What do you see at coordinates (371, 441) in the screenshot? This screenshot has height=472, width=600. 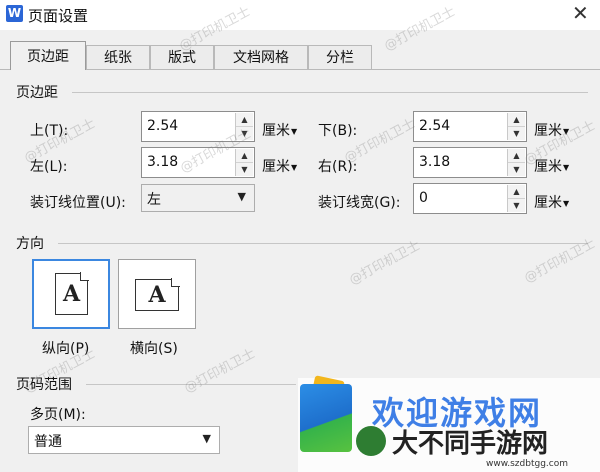 I see `leaf-logo-icon` at bounding box center [371, 441].